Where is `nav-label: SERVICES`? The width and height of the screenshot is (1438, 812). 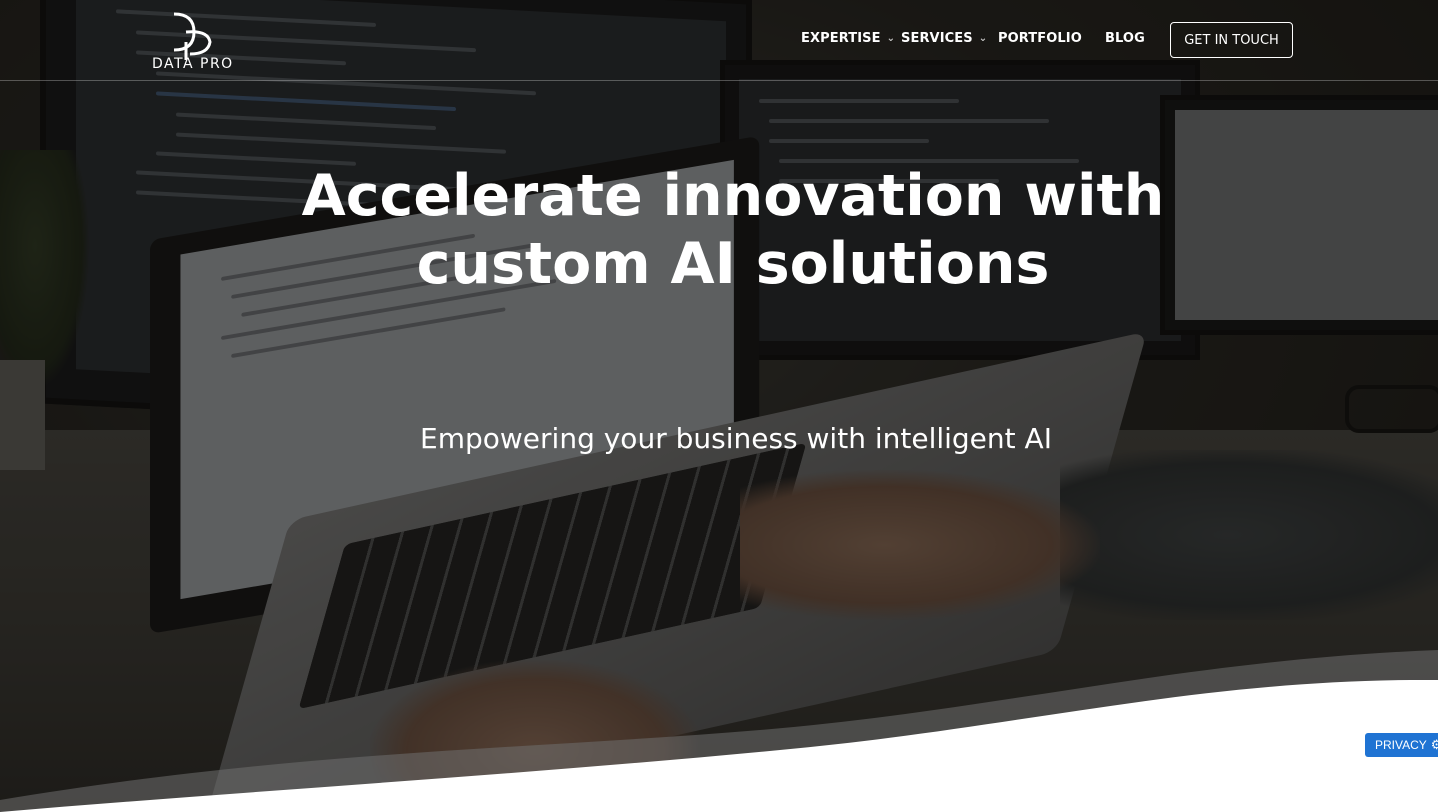 nav-label: SERVICES is located at coordinates (937, 38).